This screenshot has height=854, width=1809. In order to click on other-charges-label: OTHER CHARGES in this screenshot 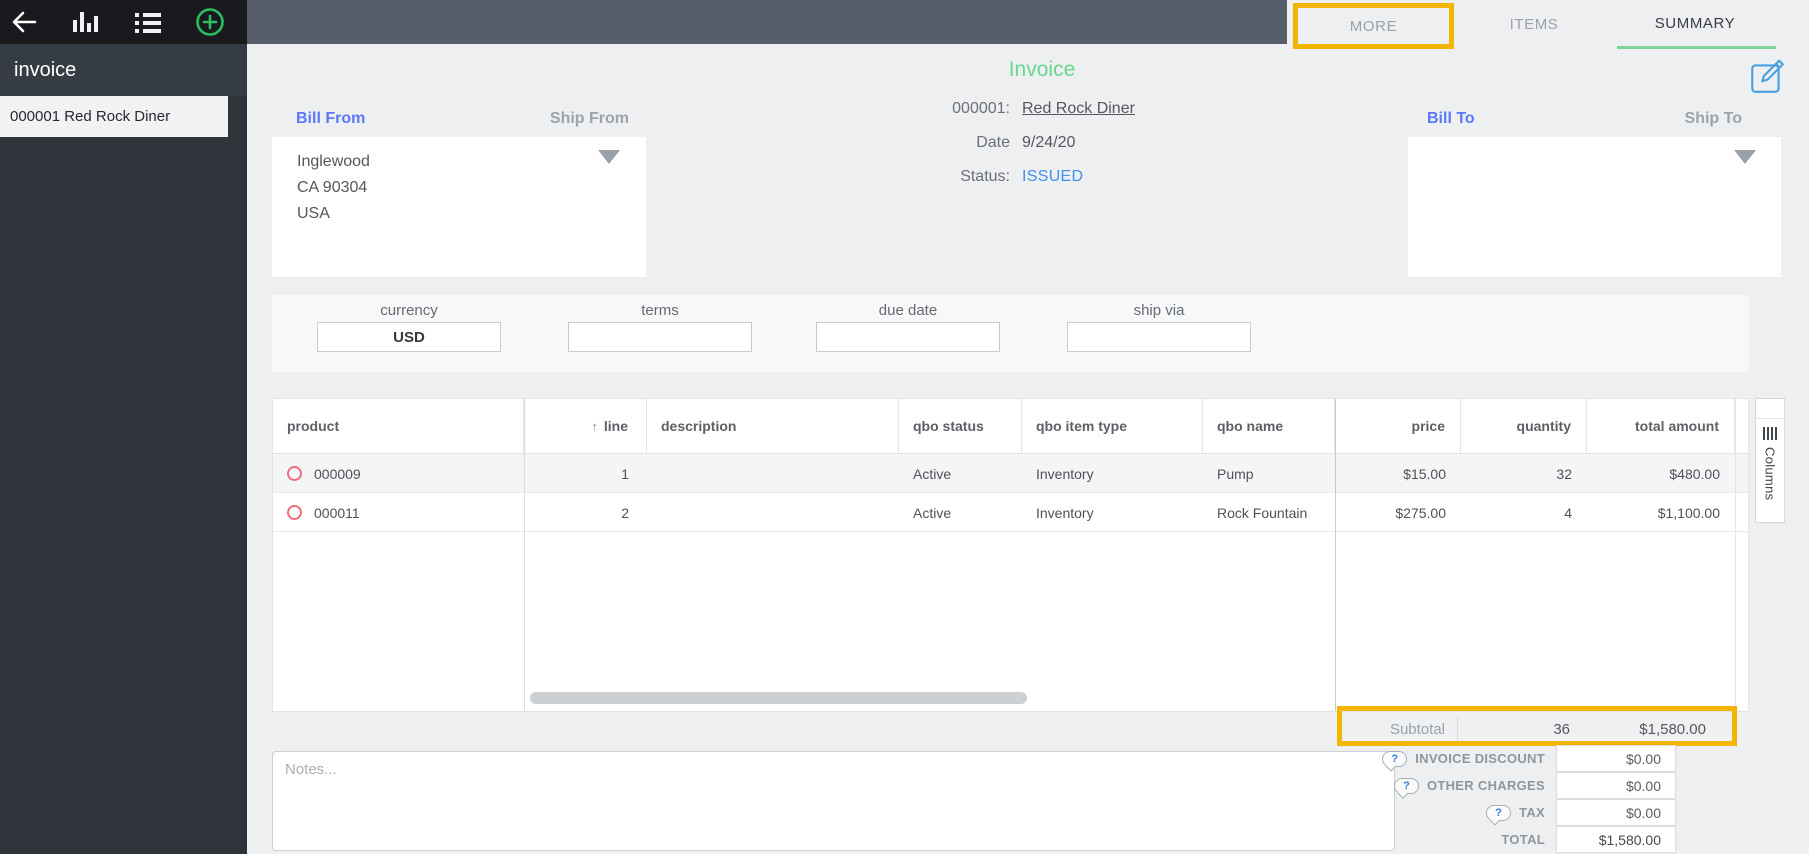, I will do `click(1485, 785)`.